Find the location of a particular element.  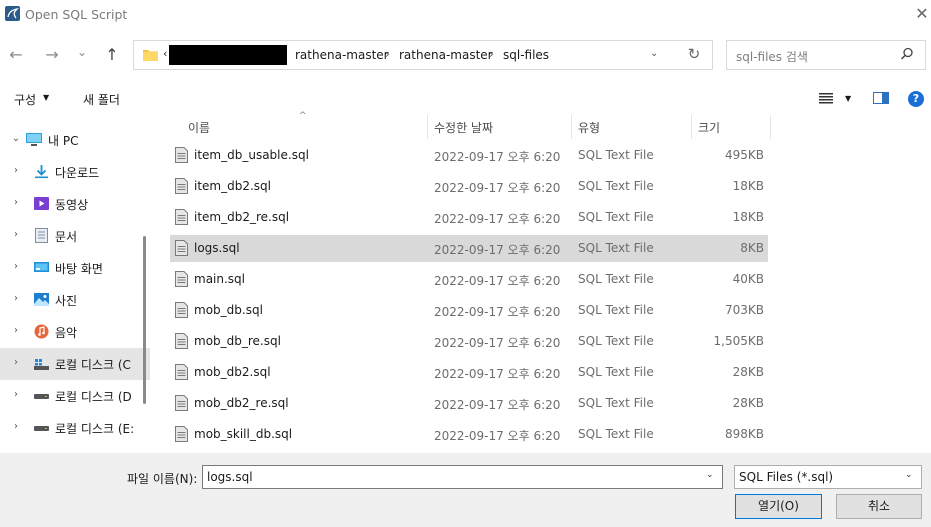

sidebar-item-desktop: › 바탕 화면 is located at coordinates (75, 268).